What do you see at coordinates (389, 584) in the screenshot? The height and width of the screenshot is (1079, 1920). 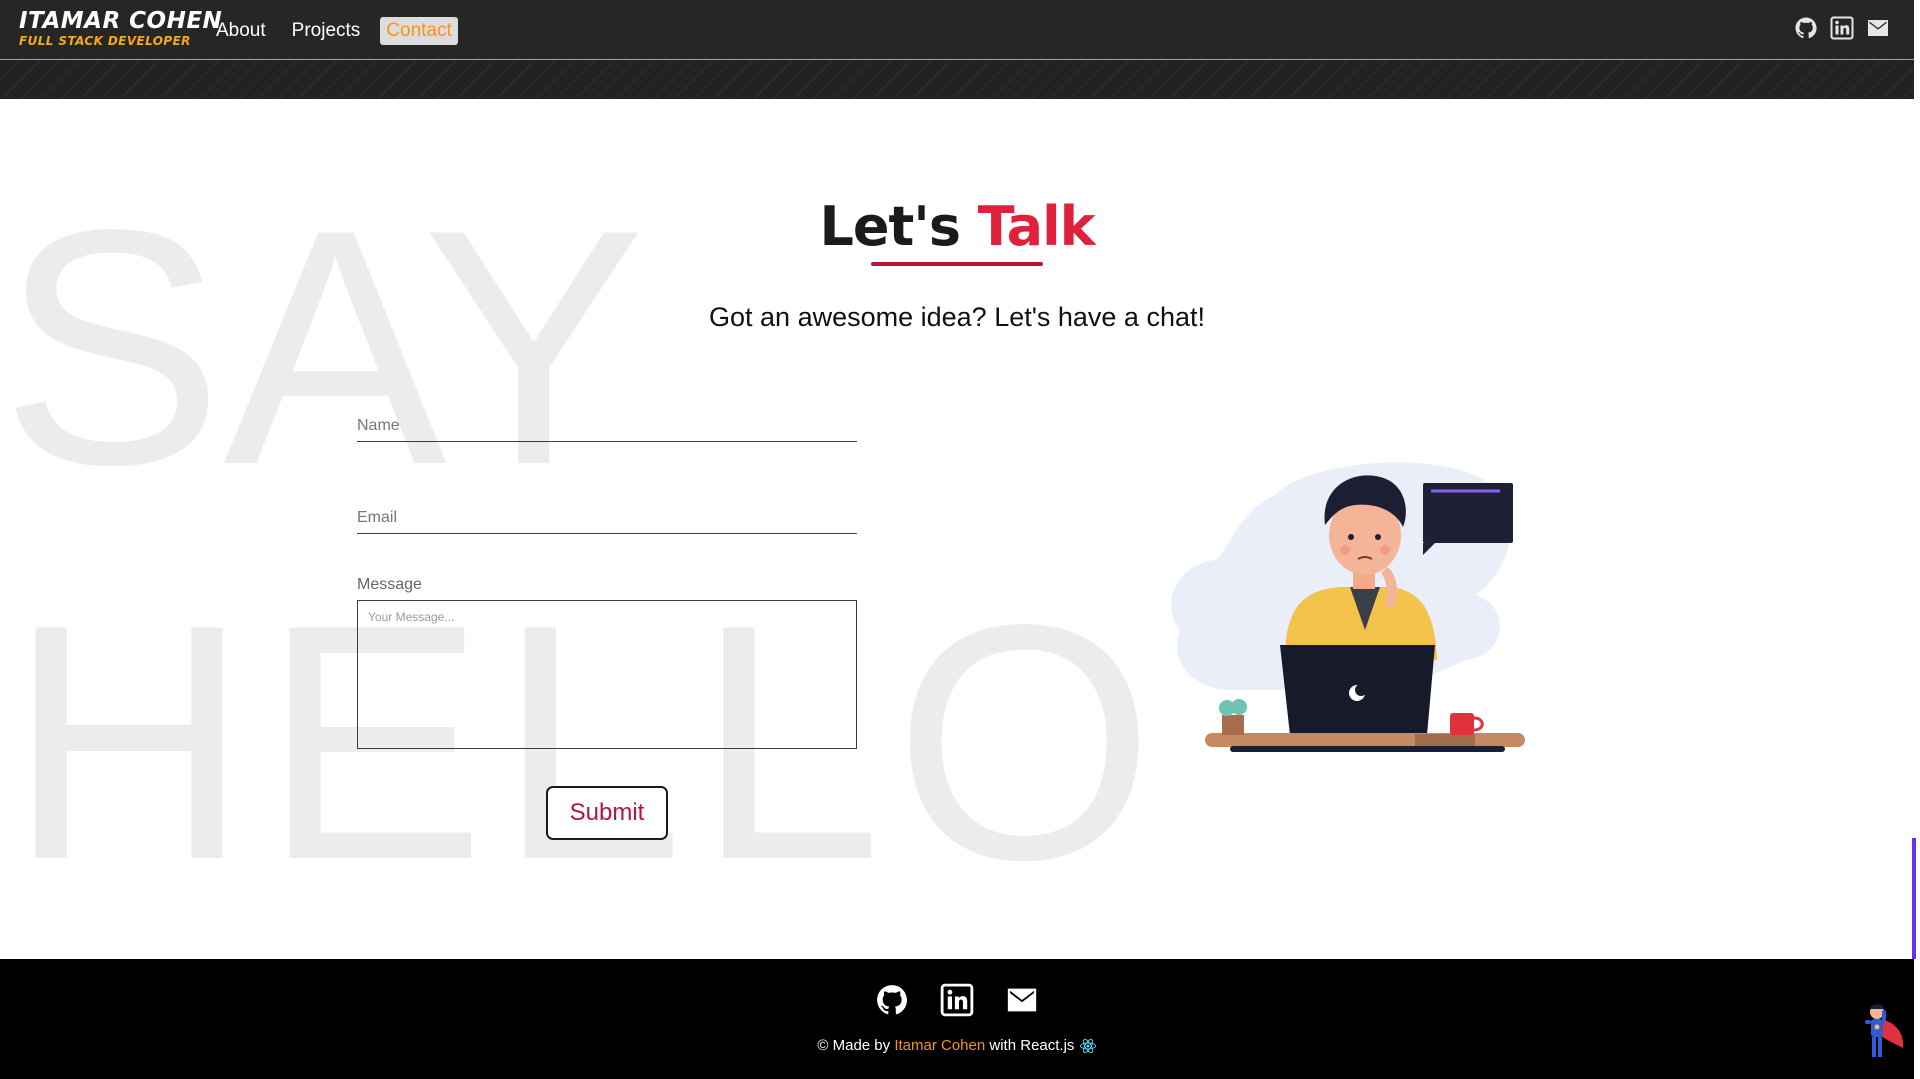 I see `message-label: Message` at bounding box center [389, 584].